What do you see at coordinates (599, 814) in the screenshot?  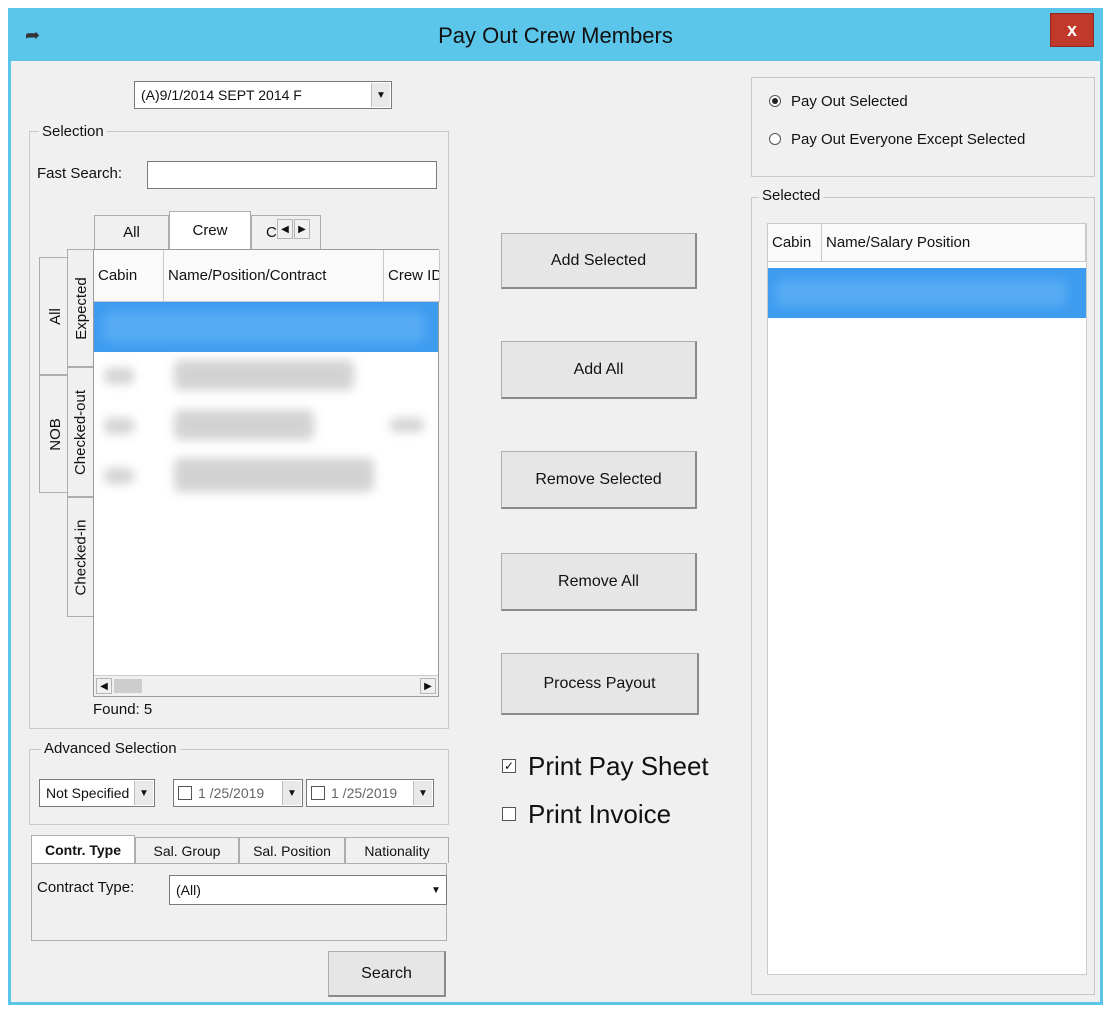 I see `print-invoice-label: Print Invoice` at bounding box center [599, 814].